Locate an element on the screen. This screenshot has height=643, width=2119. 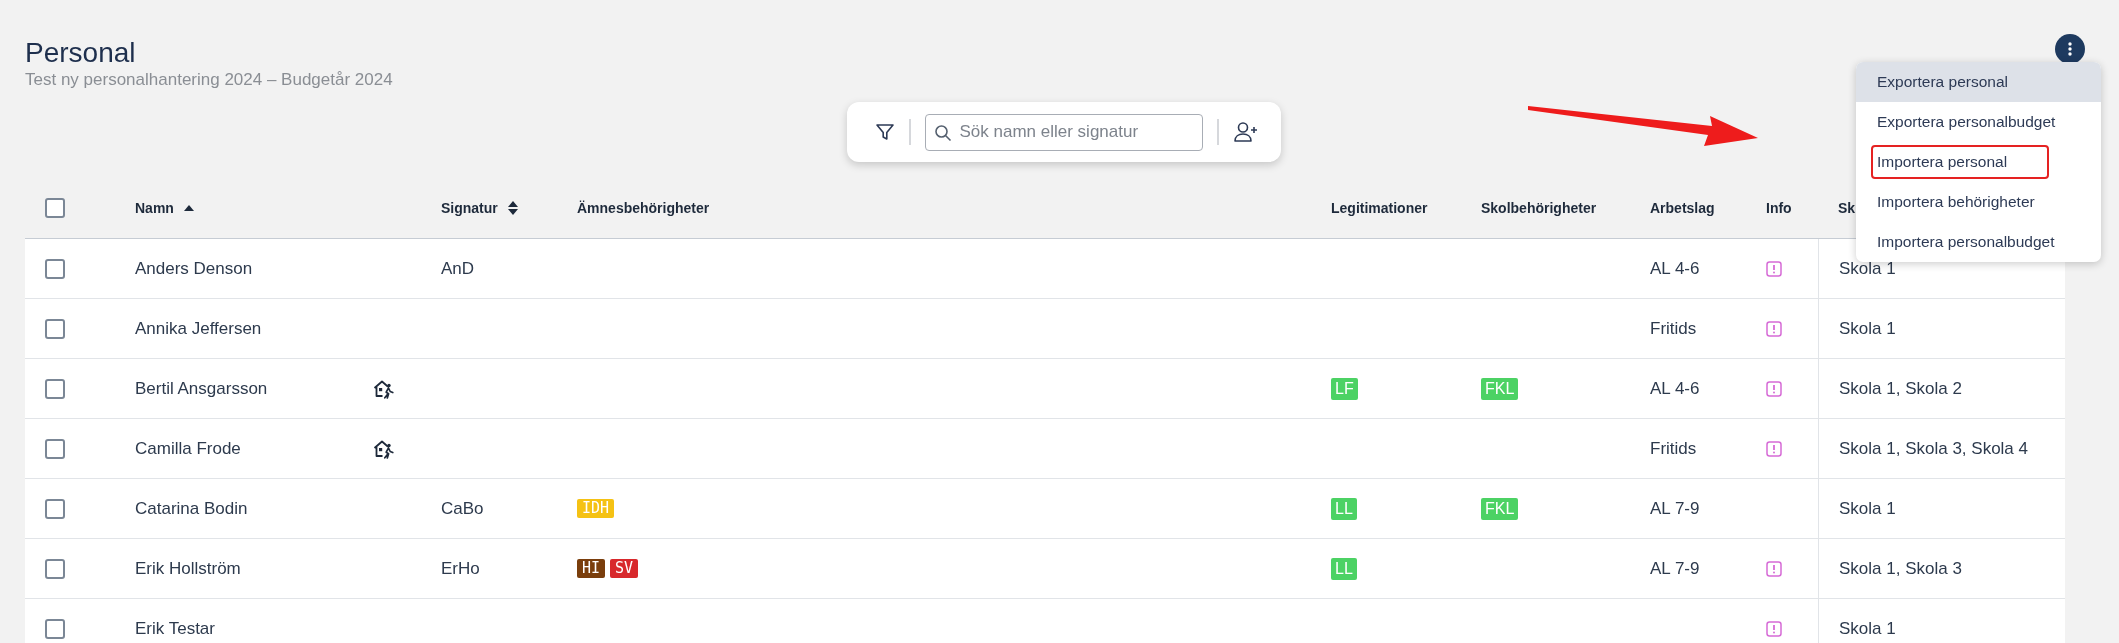
name-cell: Catarina Bodin is located at coordinates (191, 508).